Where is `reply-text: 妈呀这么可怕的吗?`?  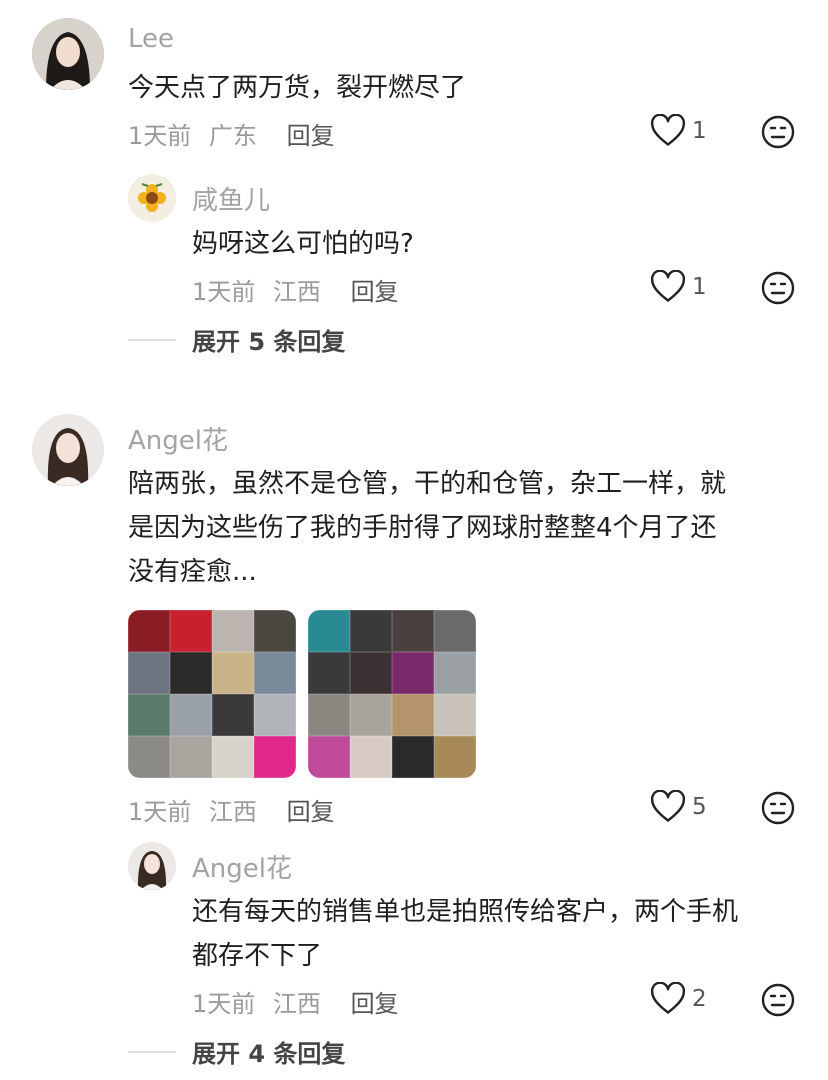
reply-text: 妈呀这么可怕的吗? is located at coordinates (303, 244).